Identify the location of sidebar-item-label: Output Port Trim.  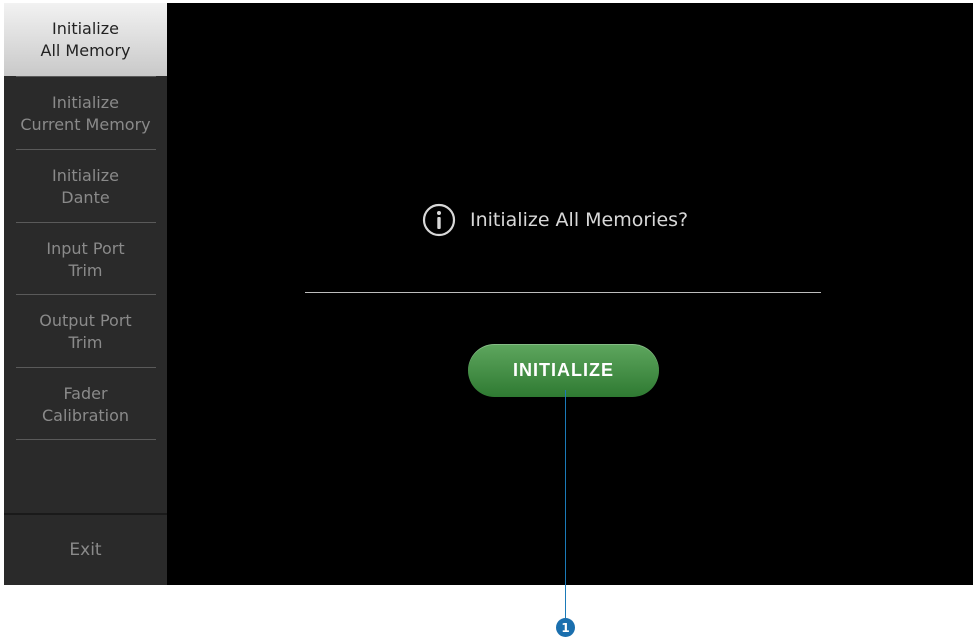
(85, 331).